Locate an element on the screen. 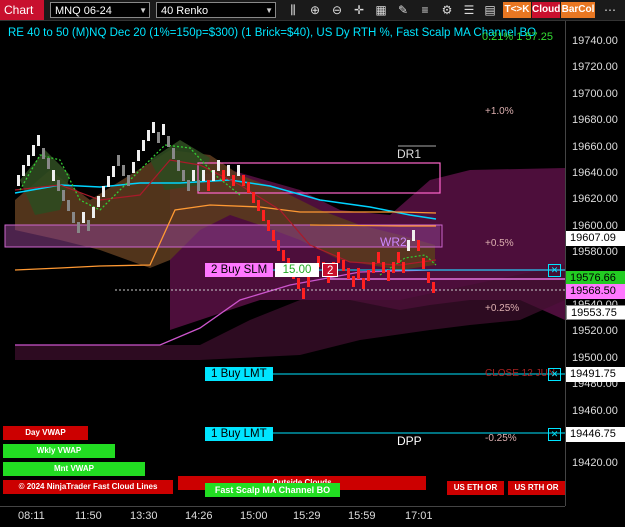 The width and height of the screenshot is (625, 527). buy-lmt-order-2: 1 Buy LMT is located at coordinates (239, 434).